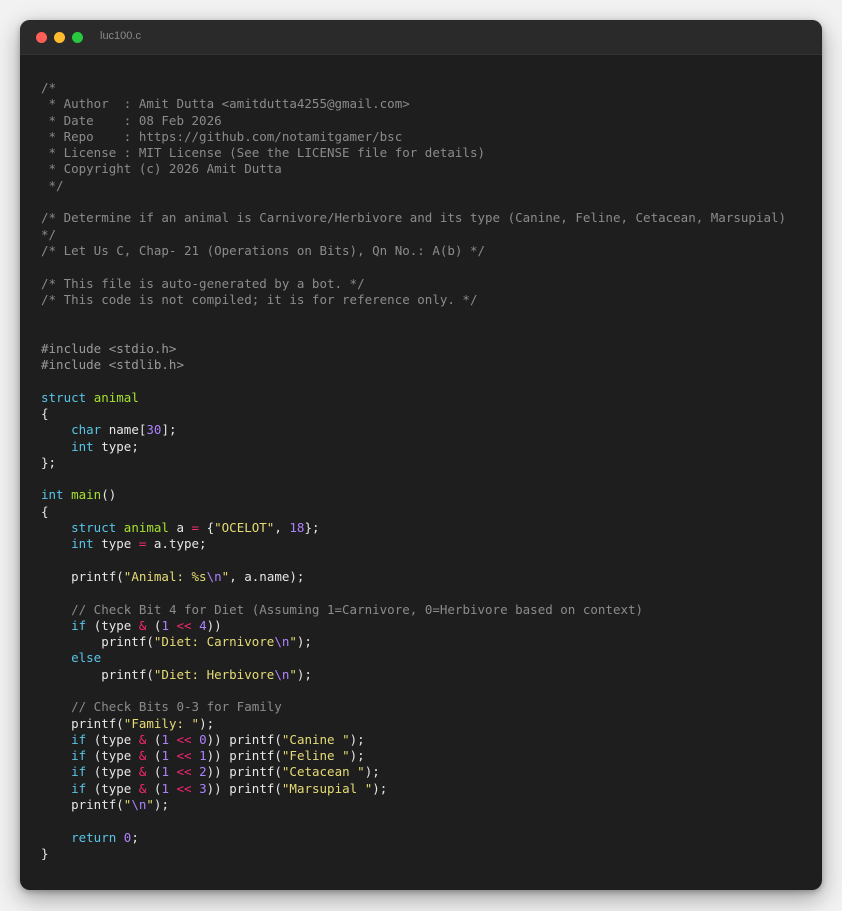 Image resolution: width=842 pixels, height=911 pixels. I want to click on code-token-str: "Family: ", so click(161, 723).